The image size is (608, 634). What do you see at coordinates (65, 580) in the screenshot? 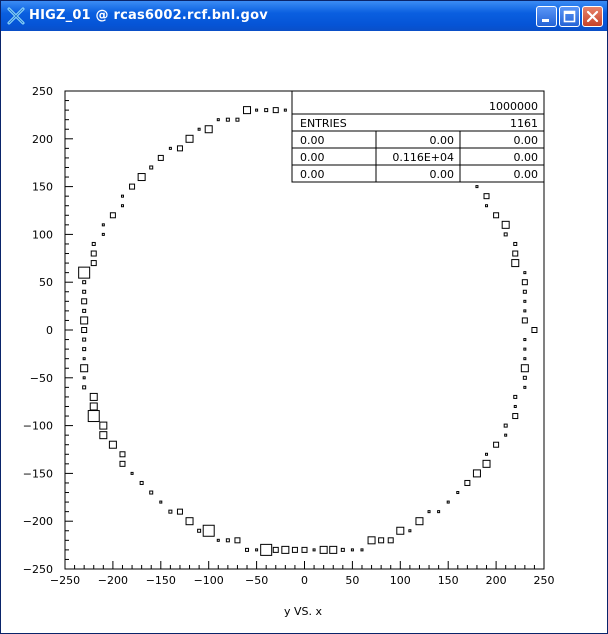
I see `x-tick-label: −250` at bounding box center [65, 580].